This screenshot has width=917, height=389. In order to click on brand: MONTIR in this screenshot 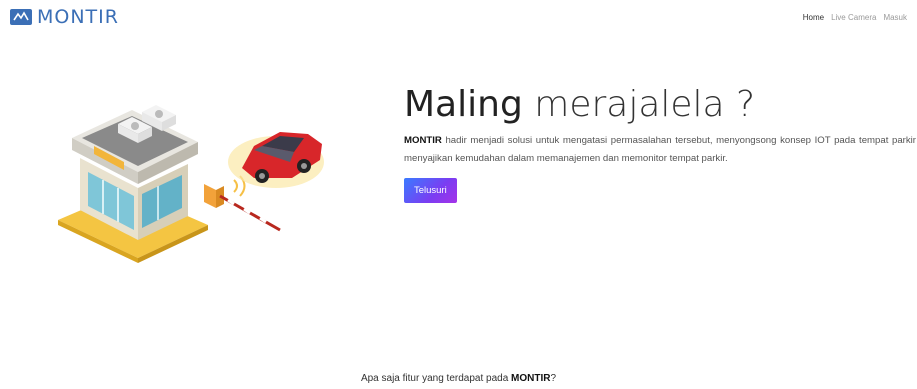, I will do `click(64, 17)`.